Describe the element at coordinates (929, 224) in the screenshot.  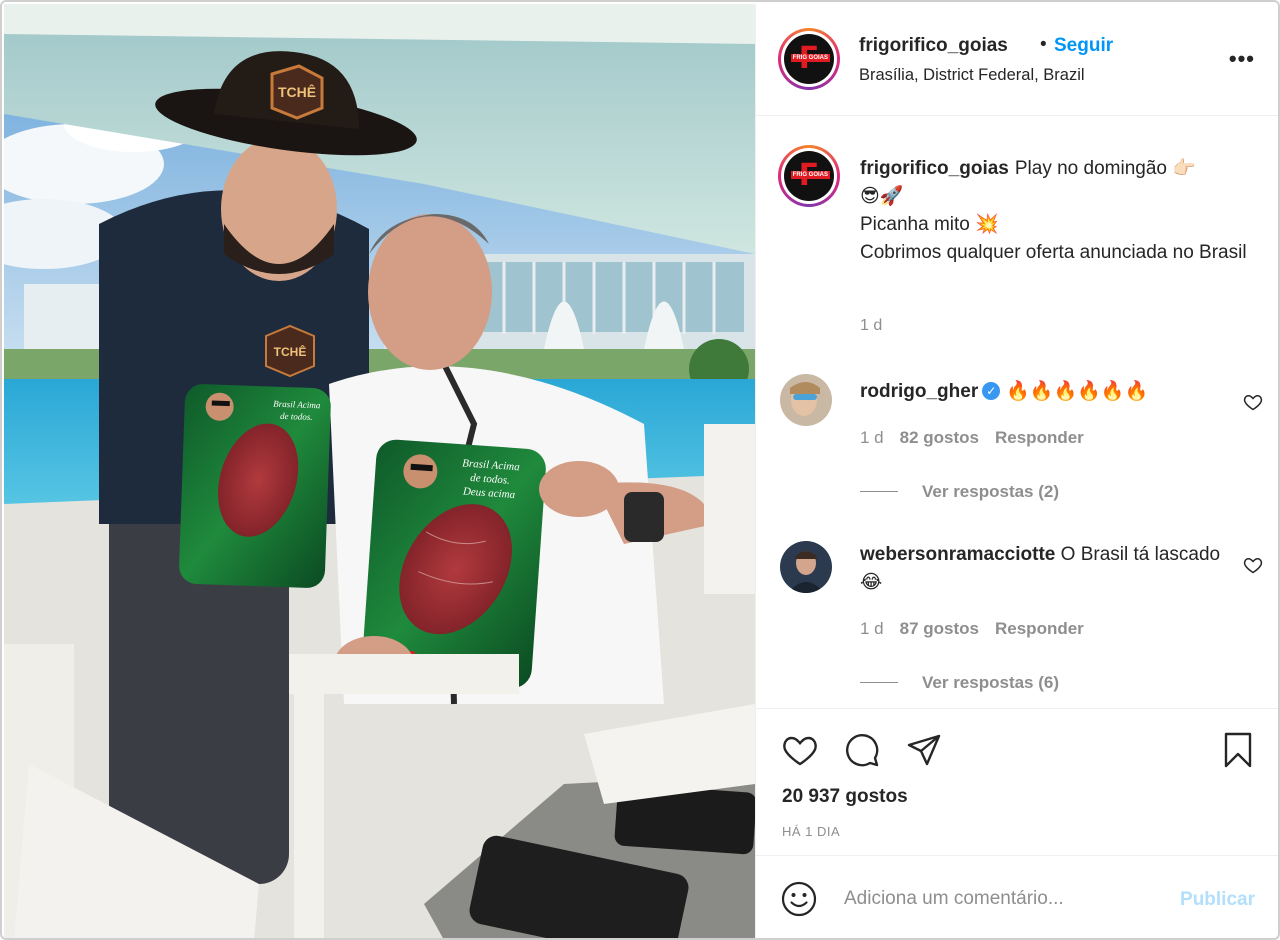
I see `caption-line-3: Picanha mito 💥` at that location.